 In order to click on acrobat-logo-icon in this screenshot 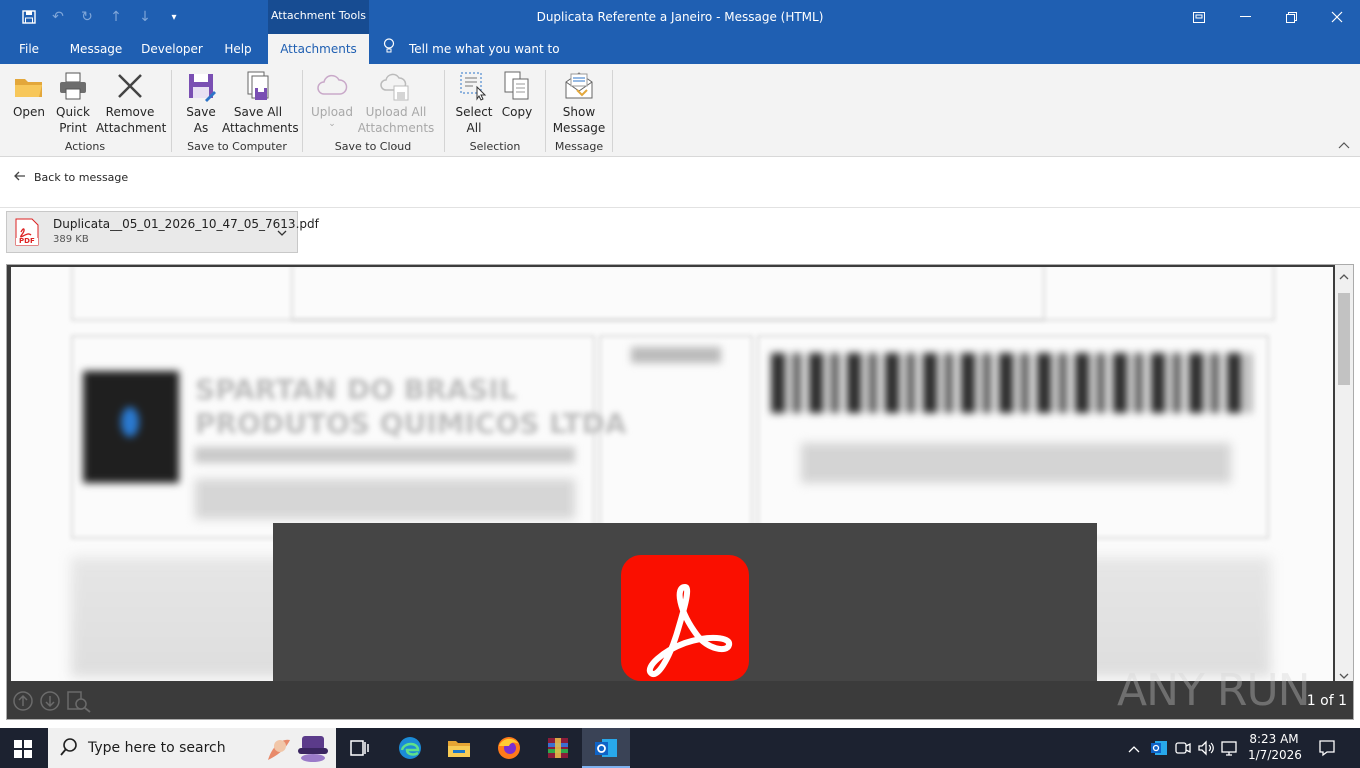, I will do `click(685, 618)`.